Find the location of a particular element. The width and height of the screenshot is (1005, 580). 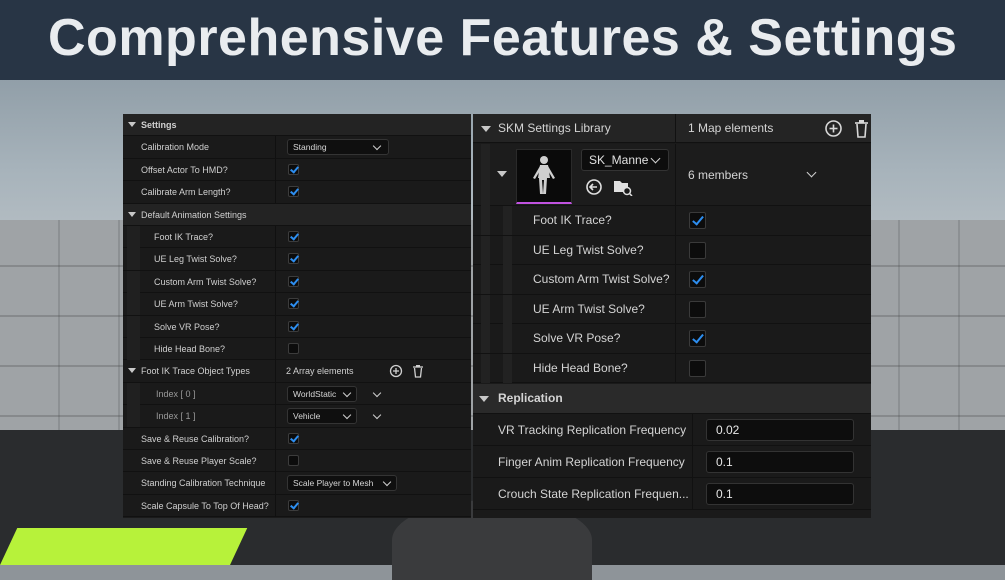

replication-row-label: Finger Anim Replication Frequency is located at coordinates (591, 462).